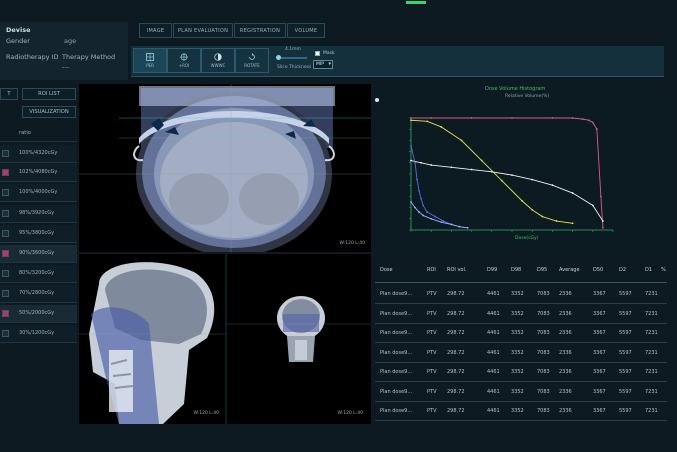 Image resolution: width=677 pixels, height=452 pixels. Describe the element at coordinates (323, 64) in the screenshot. I see `projection-dropdown: MIP ▾` at that location.